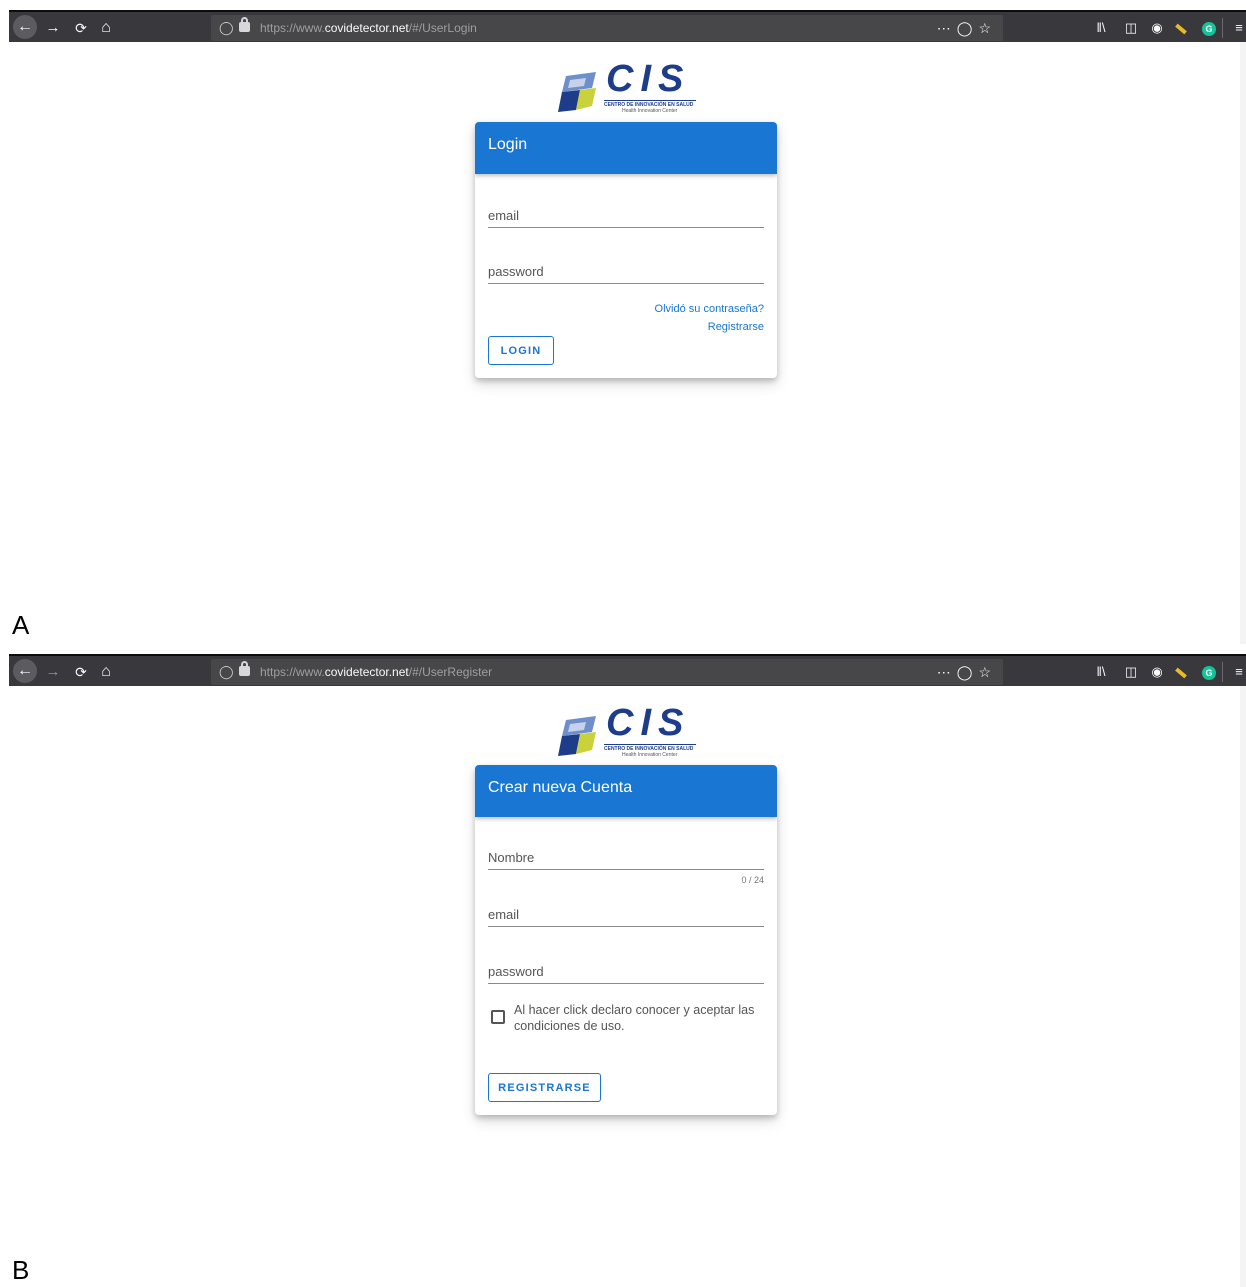 Image resolution: width=1246 pixels, height=1287 pixels. I want to click on name-char-counter: 0 / 24, so click(752, 880).